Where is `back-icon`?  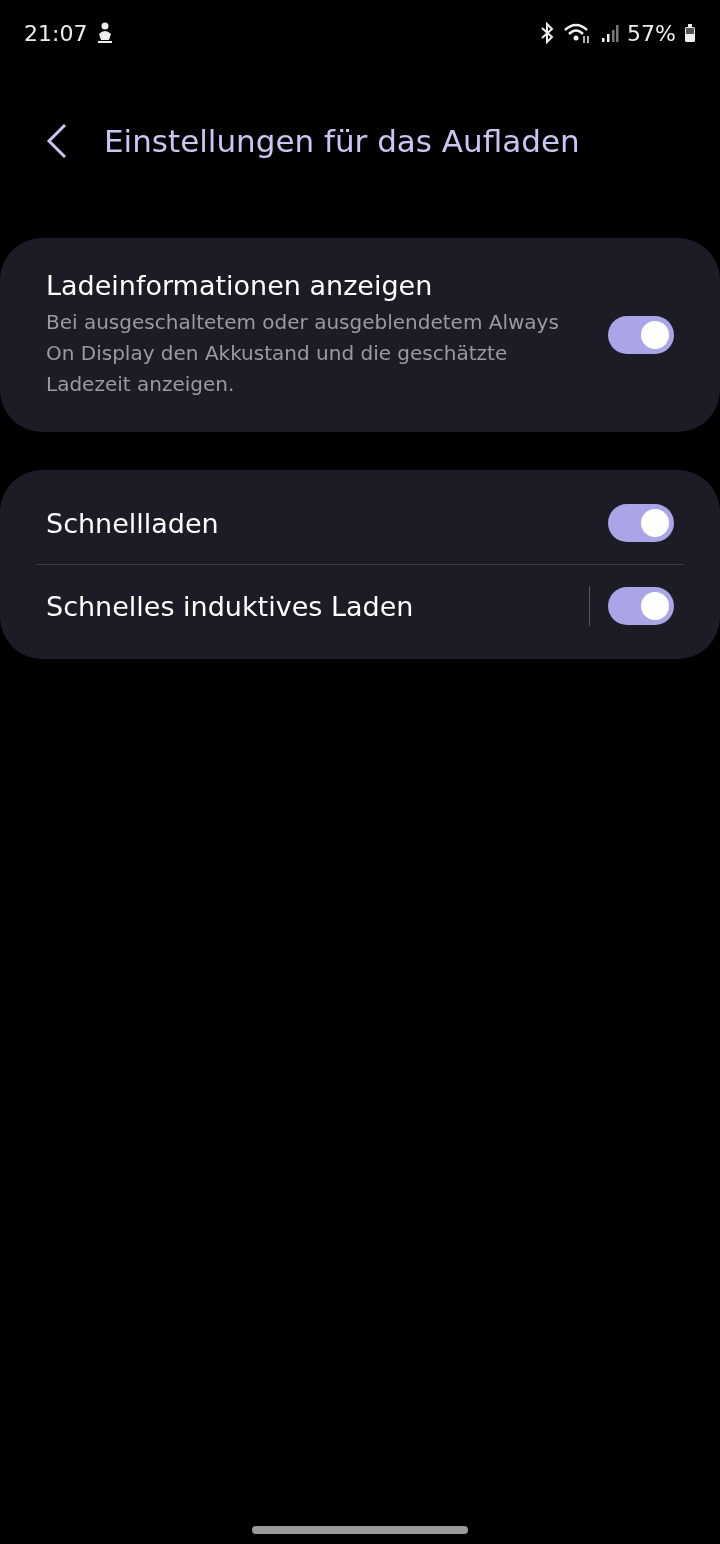
back-icon is located at coordinates (57, 141).